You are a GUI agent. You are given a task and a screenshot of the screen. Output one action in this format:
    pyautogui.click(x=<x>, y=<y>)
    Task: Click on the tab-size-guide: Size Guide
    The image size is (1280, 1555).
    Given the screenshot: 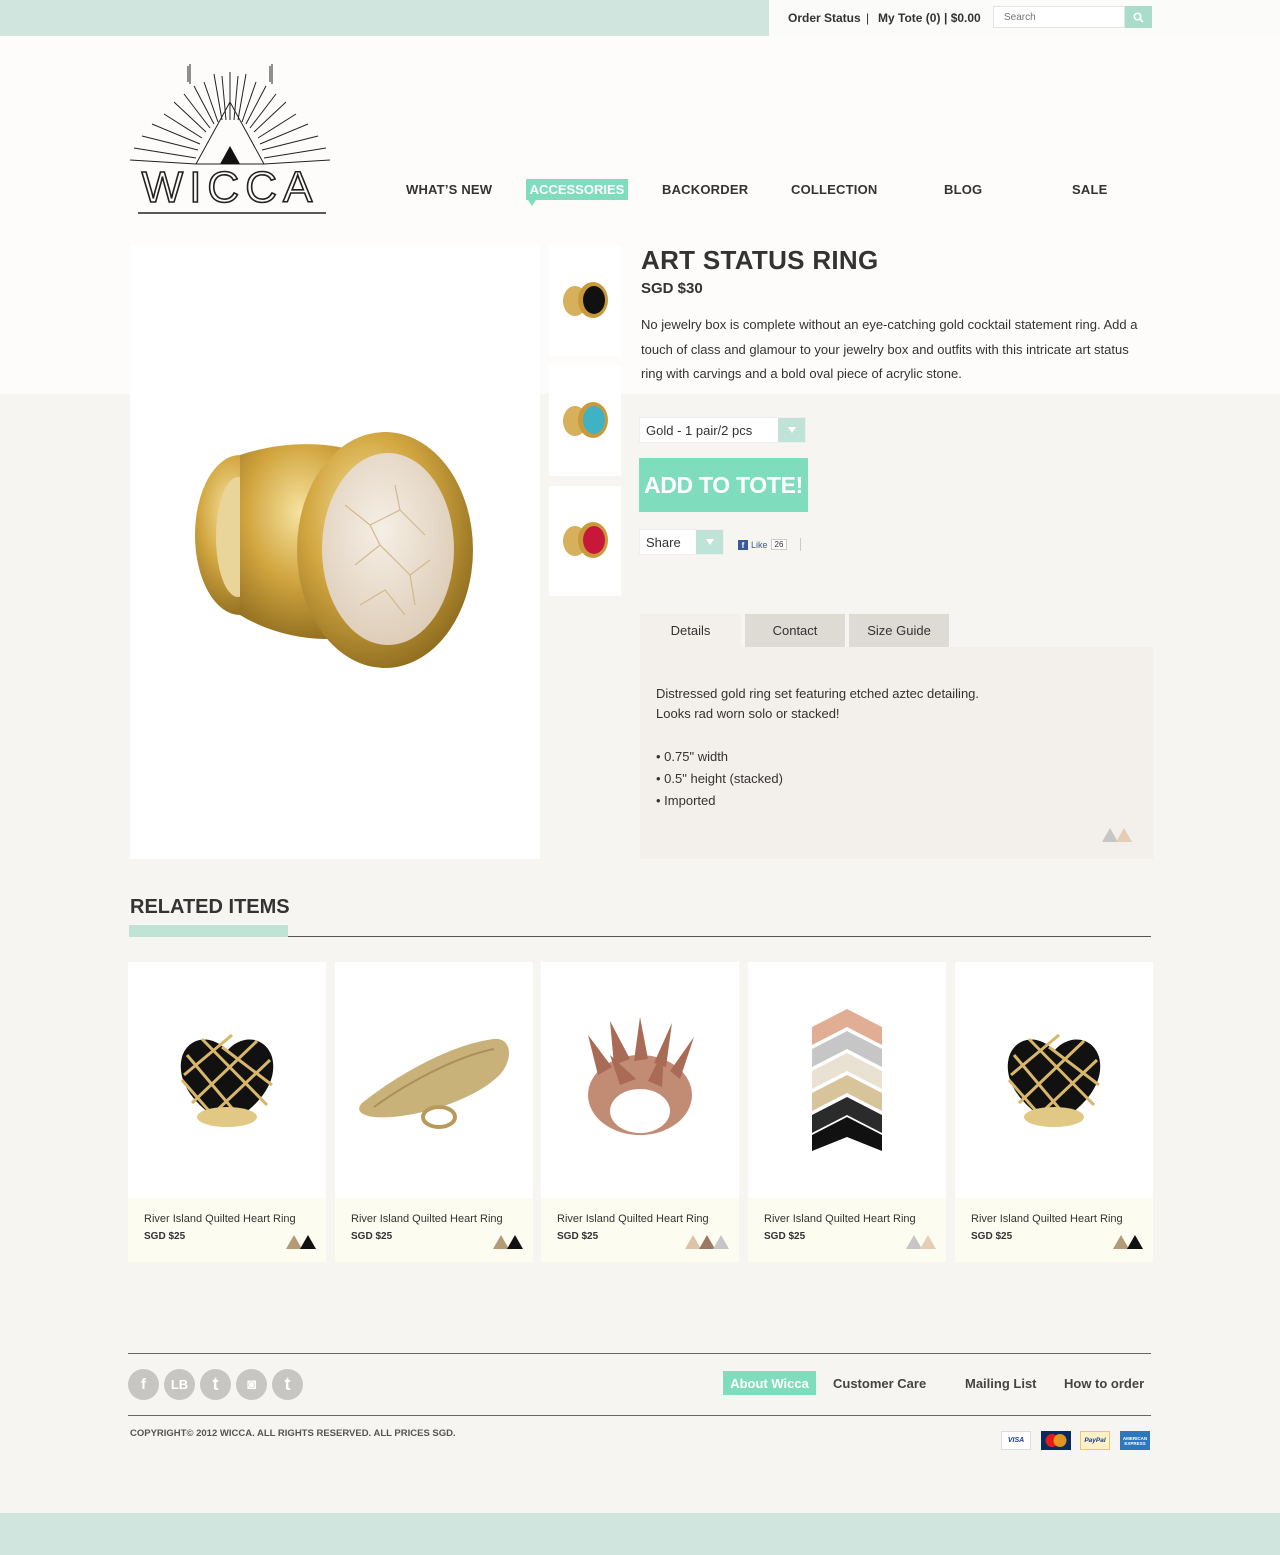 What is the action you would take?
    pyautogui.click(x=899, y=630)
    